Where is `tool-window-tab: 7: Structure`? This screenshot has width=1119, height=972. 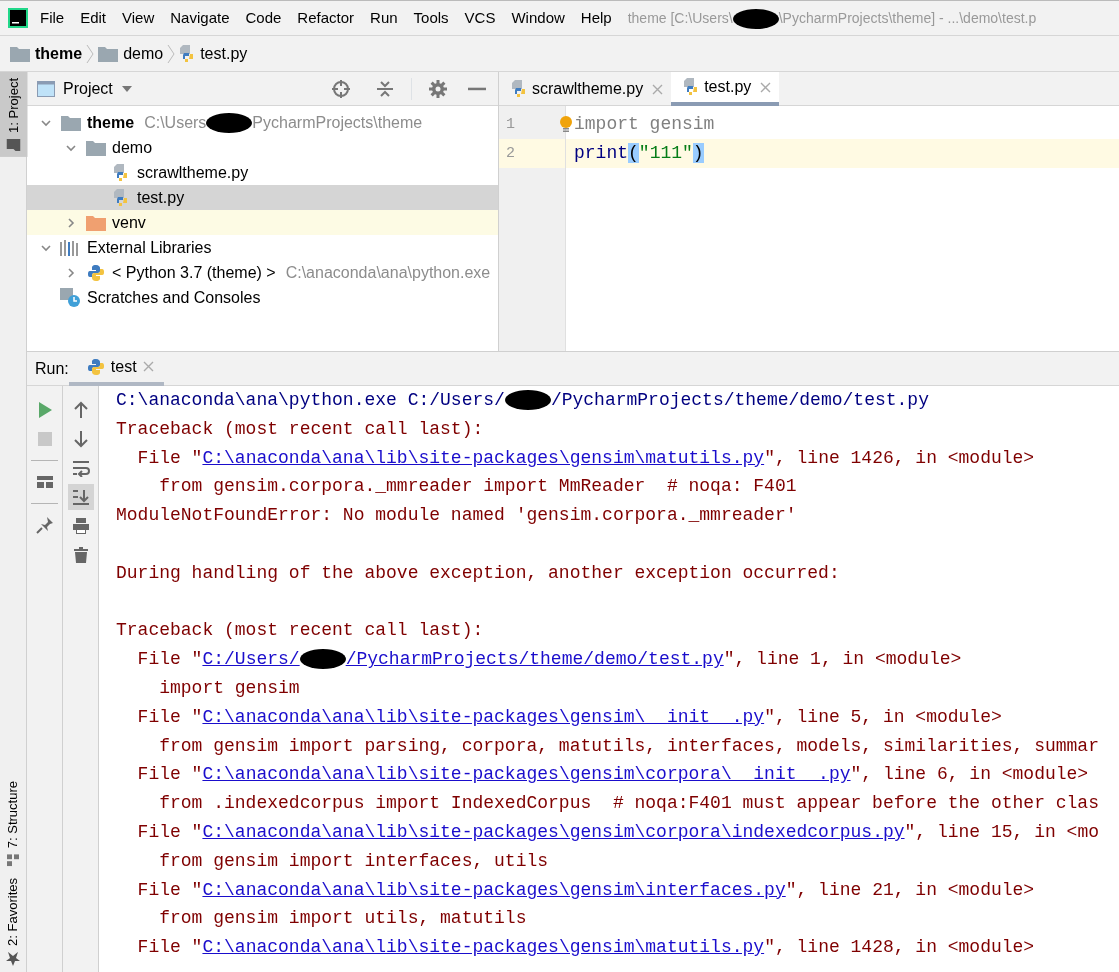 tool-window-tab: 7: Structure is located at coordinates (13, 823).